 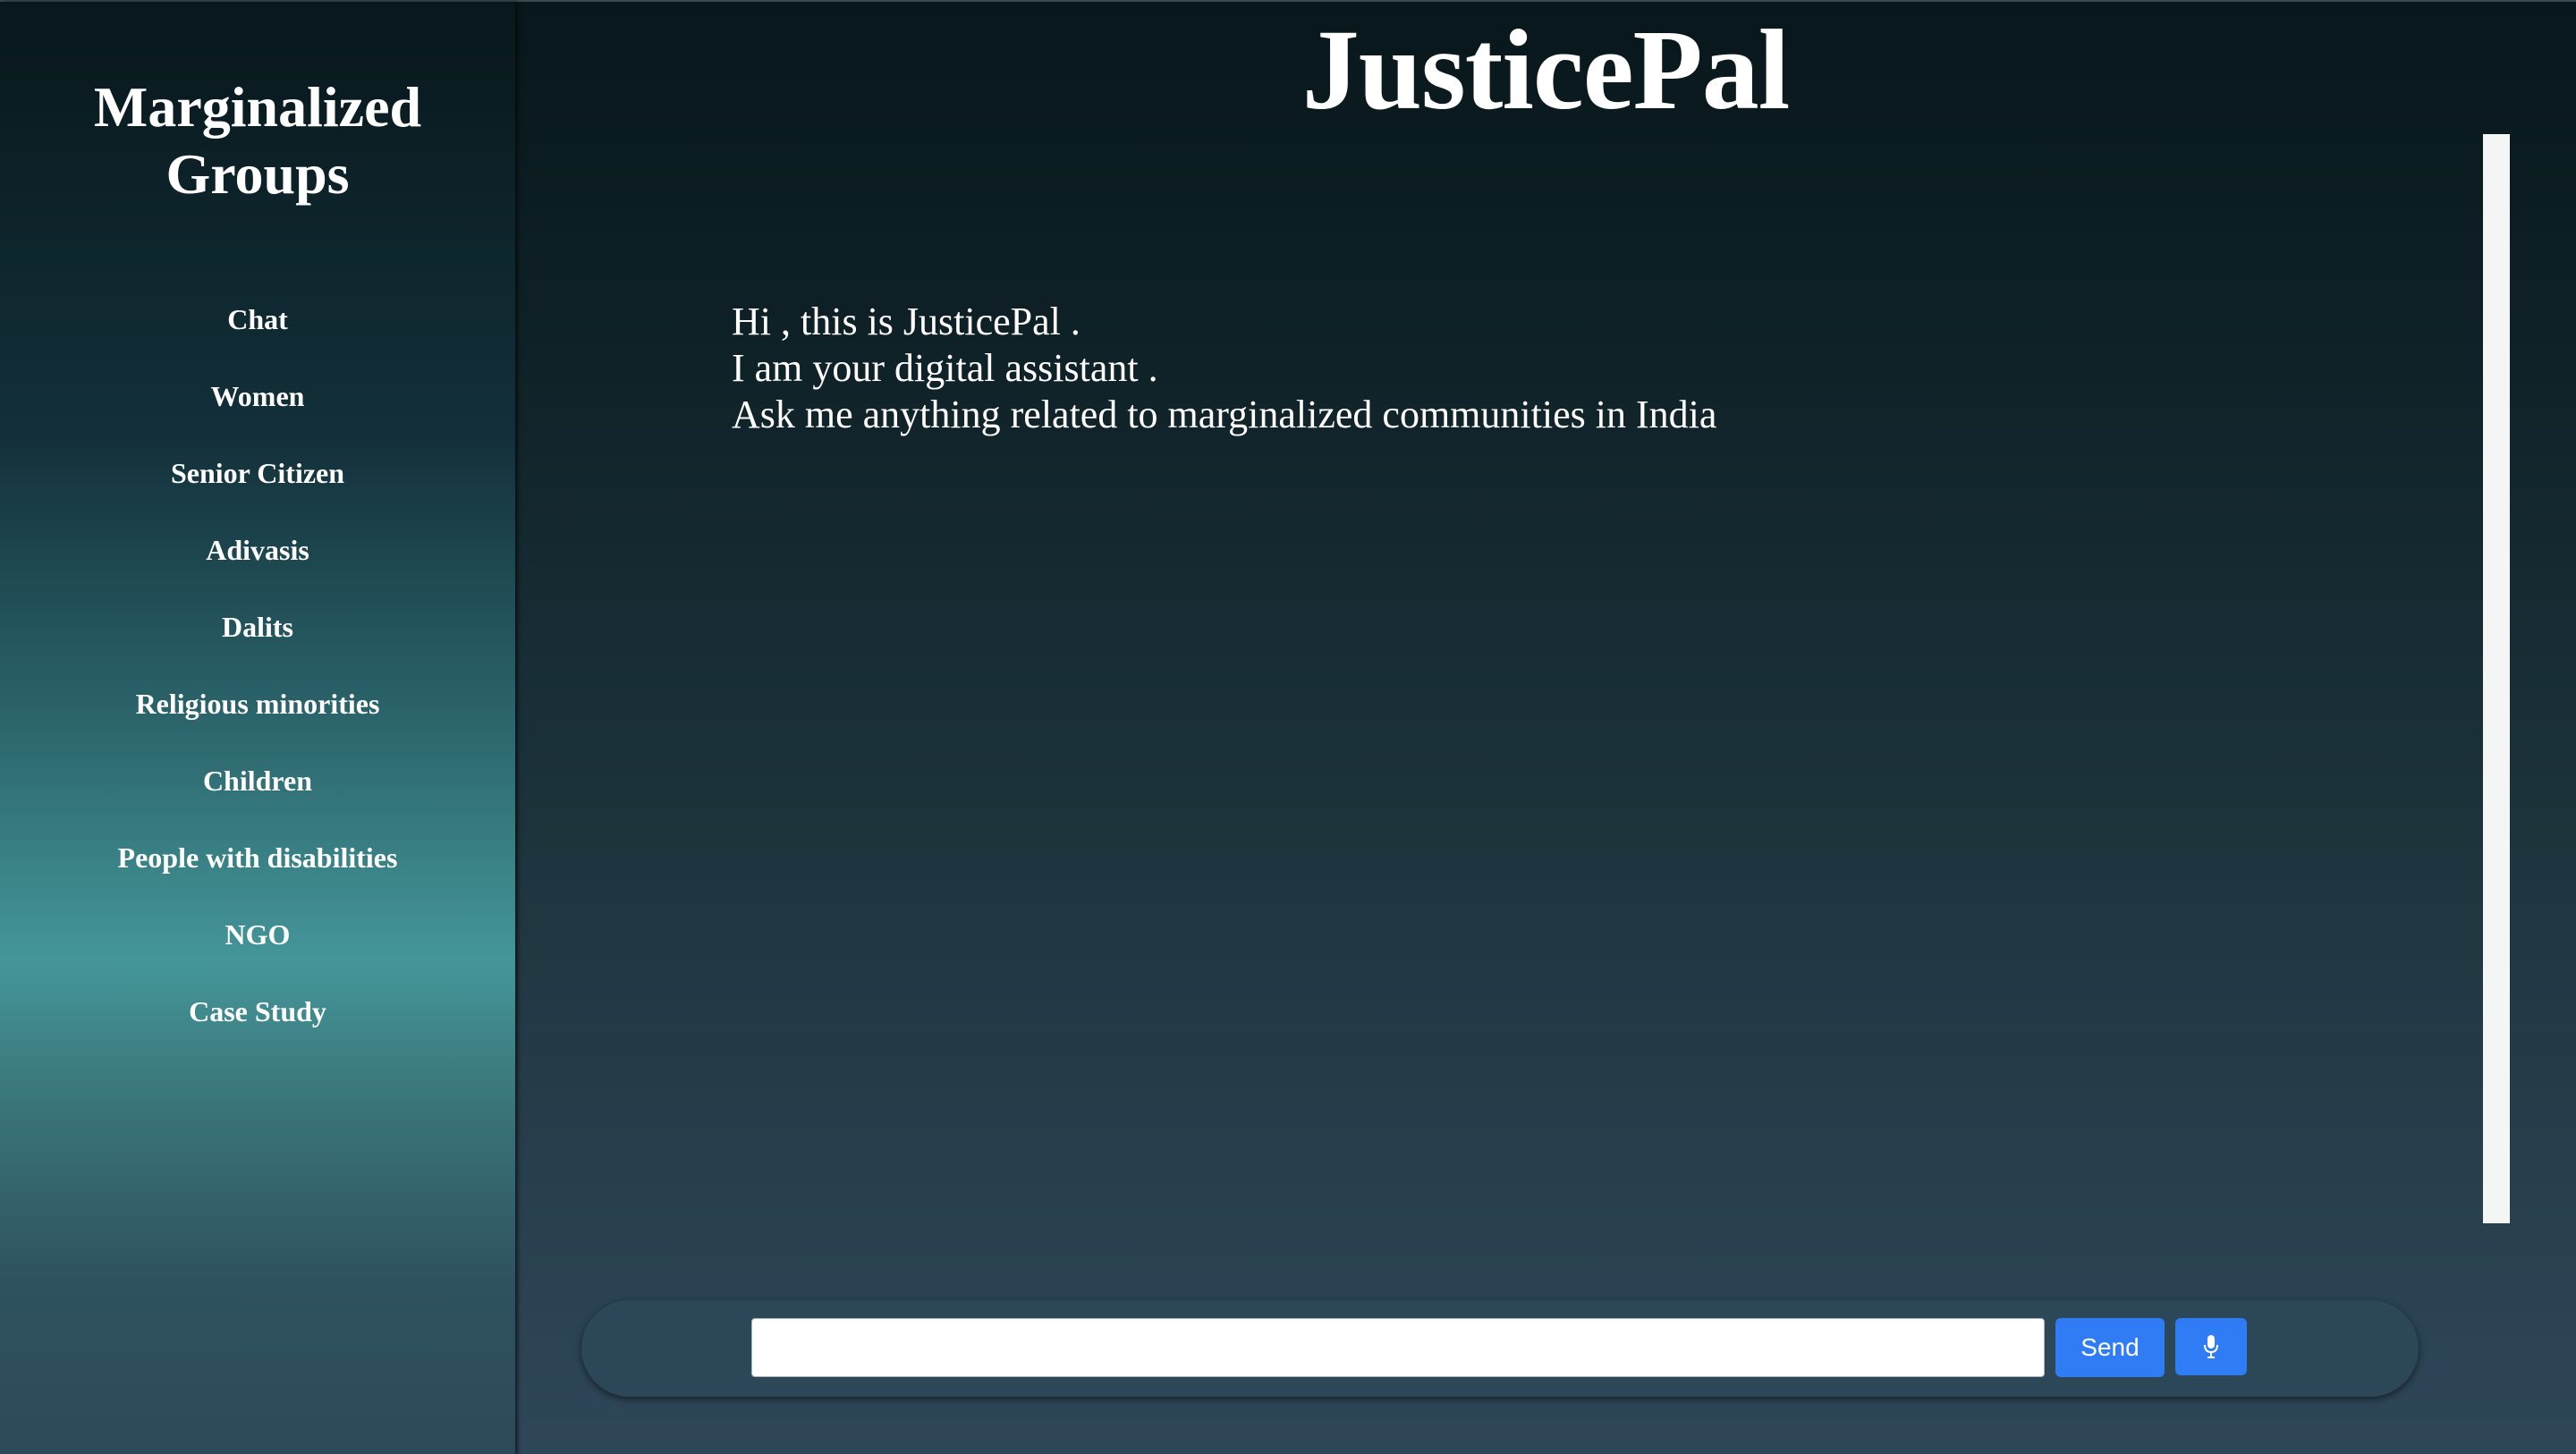 I want to click on chat-input, so click(x=1398, y=1348).